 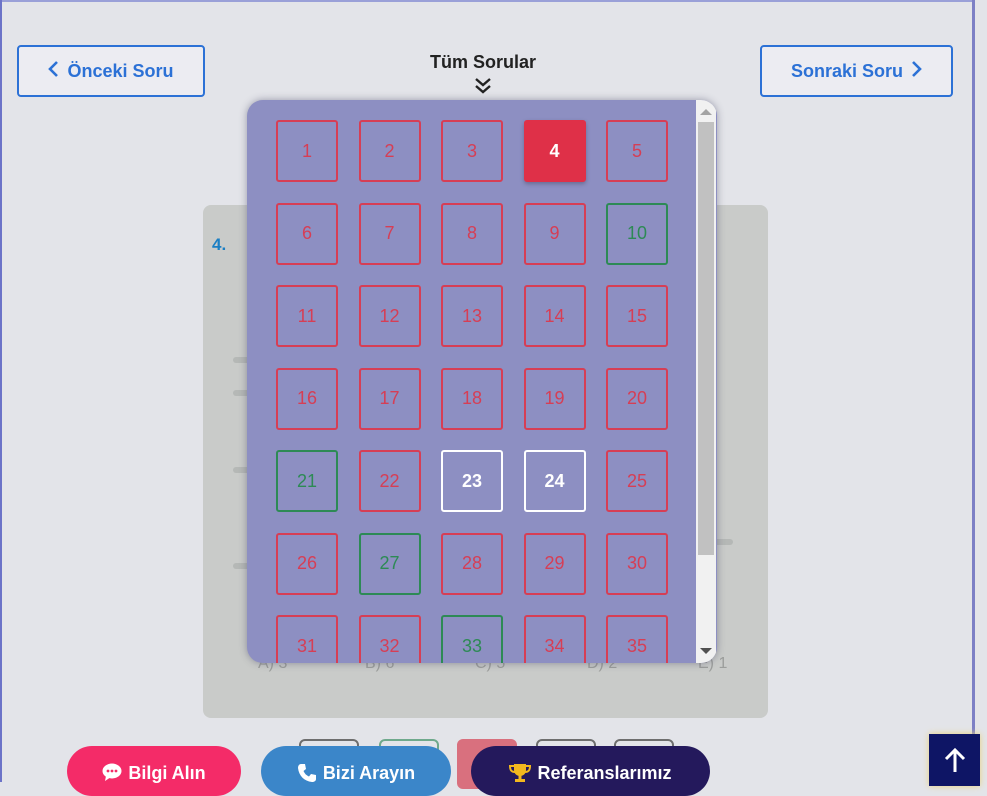 What do you see at coordinates (604, 773) in the screenshot?
I see `references-label: Referanslarımız` at bounding box center [604, 773].